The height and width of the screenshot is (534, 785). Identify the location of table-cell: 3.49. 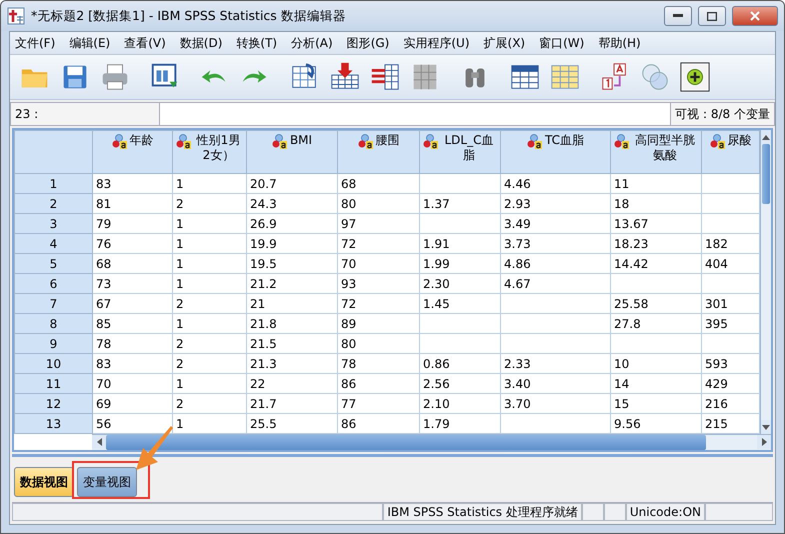
(555, 224).